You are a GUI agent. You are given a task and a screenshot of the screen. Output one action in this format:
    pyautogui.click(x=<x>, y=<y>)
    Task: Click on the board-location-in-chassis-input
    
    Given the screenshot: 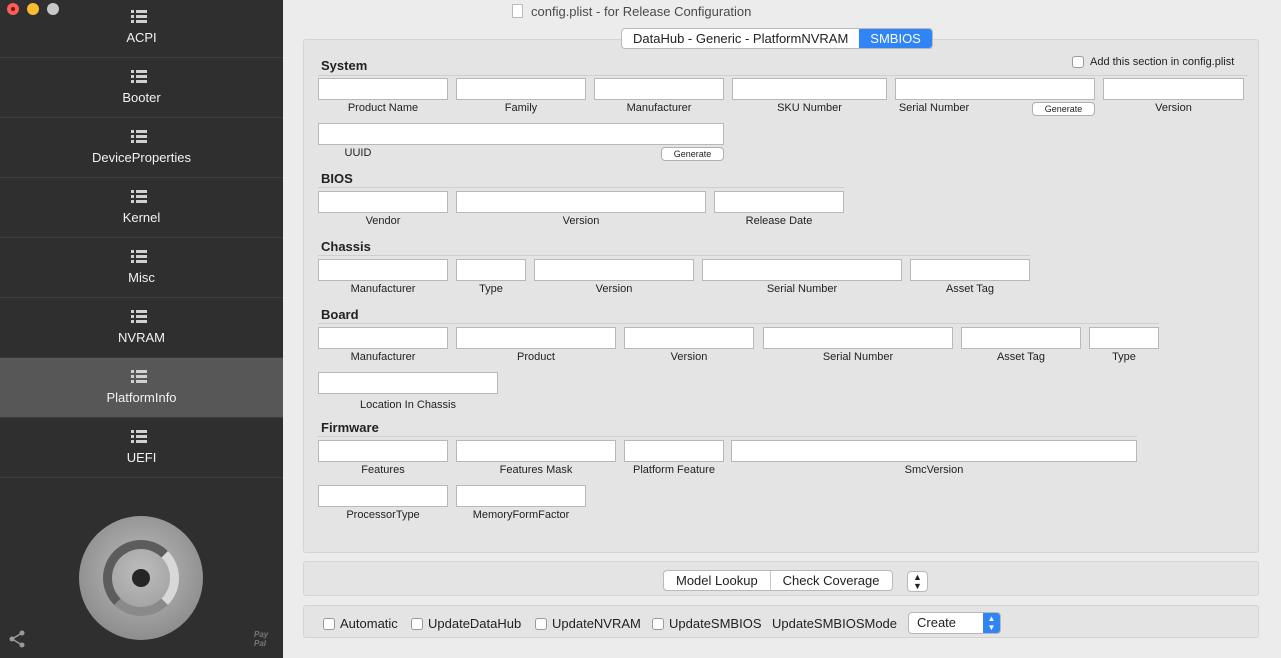 What is the action you would take?
    pyautogui.click(x=408, y=383)
    